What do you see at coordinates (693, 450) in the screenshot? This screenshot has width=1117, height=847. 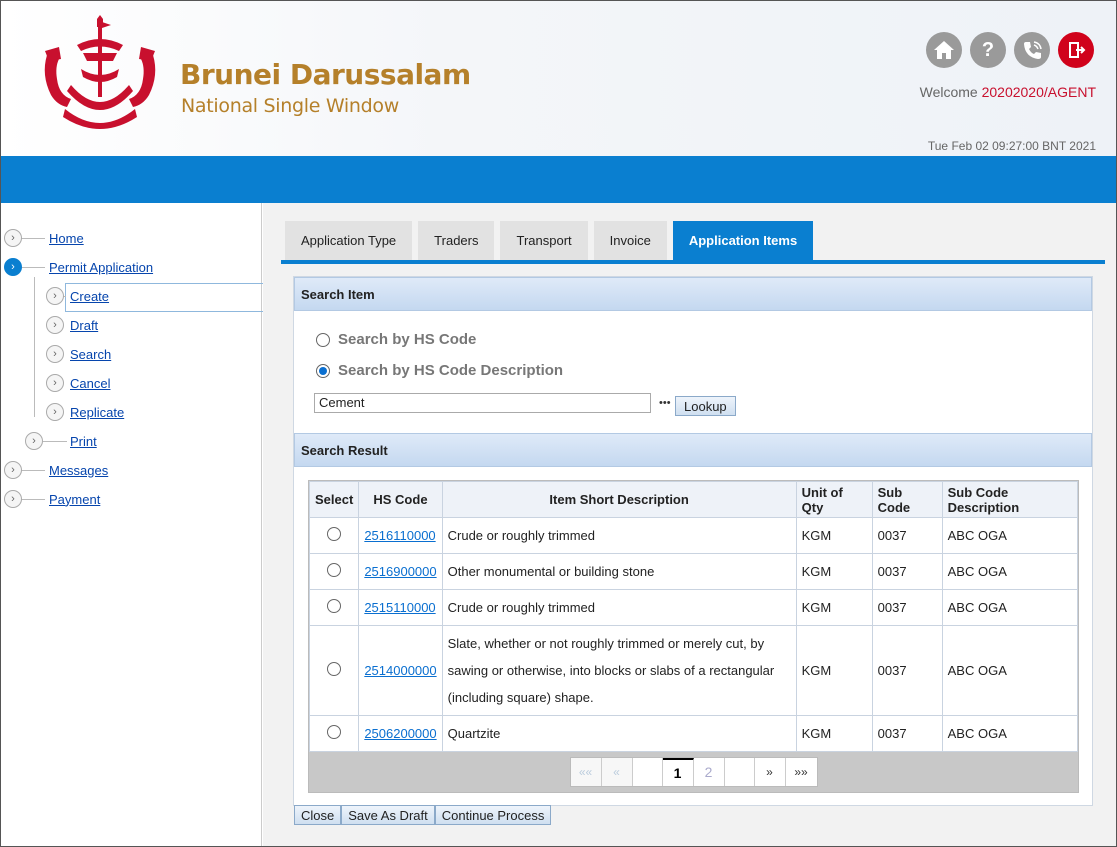 I see `search-result-heading: Search Result` at bounding box center [693, 450].